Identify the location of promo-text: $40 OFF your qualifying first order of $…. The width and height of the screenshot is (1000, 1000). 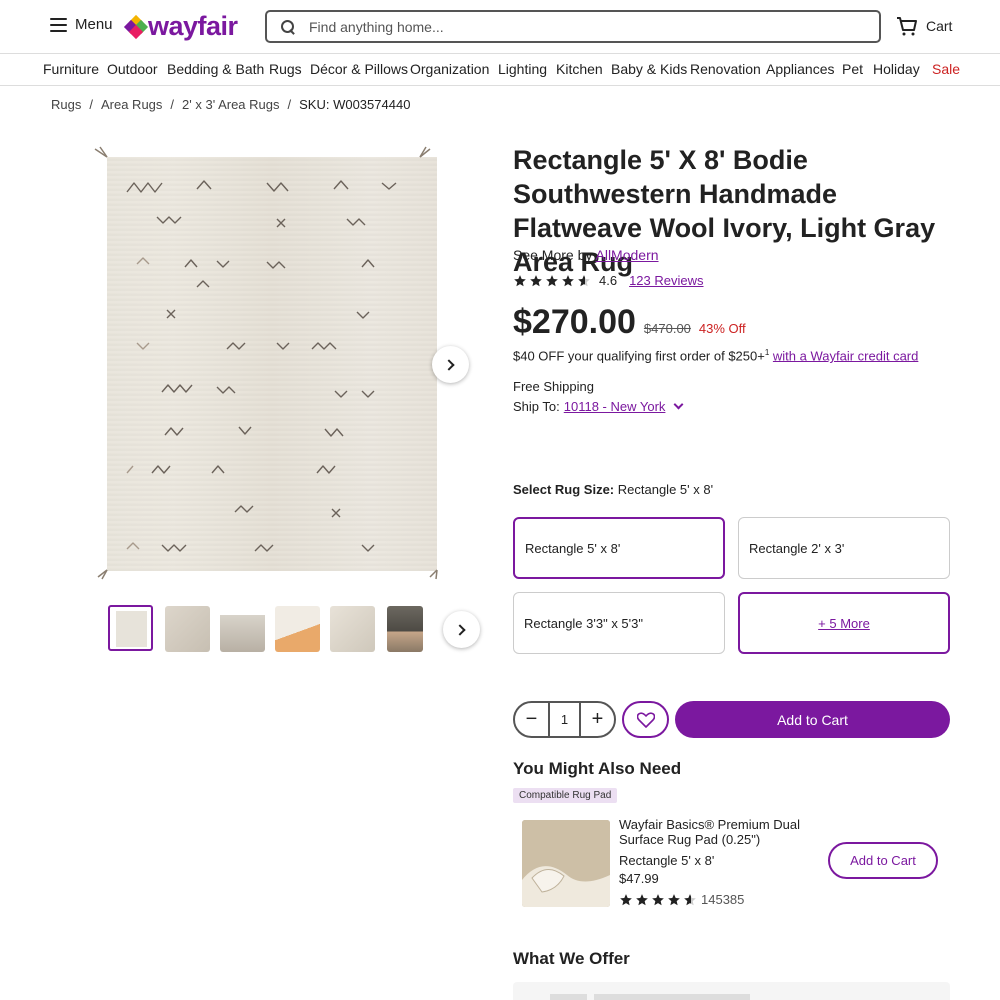
(639, 356).